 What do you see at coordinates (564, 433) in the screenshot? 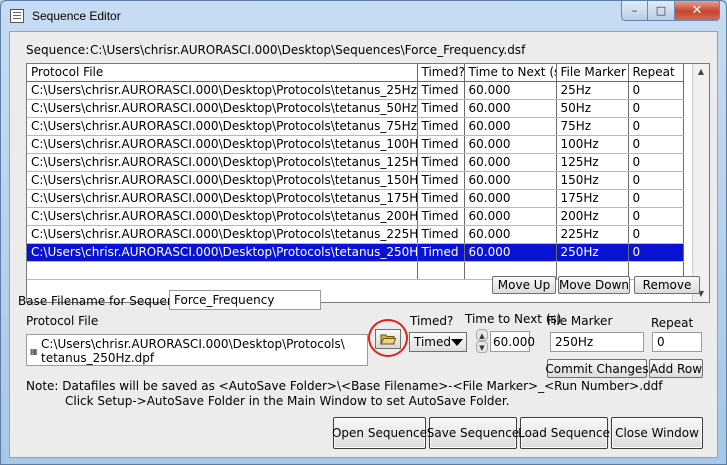
I see `load-sequence-button: Load Sequence` at bounding box center [564, 433].